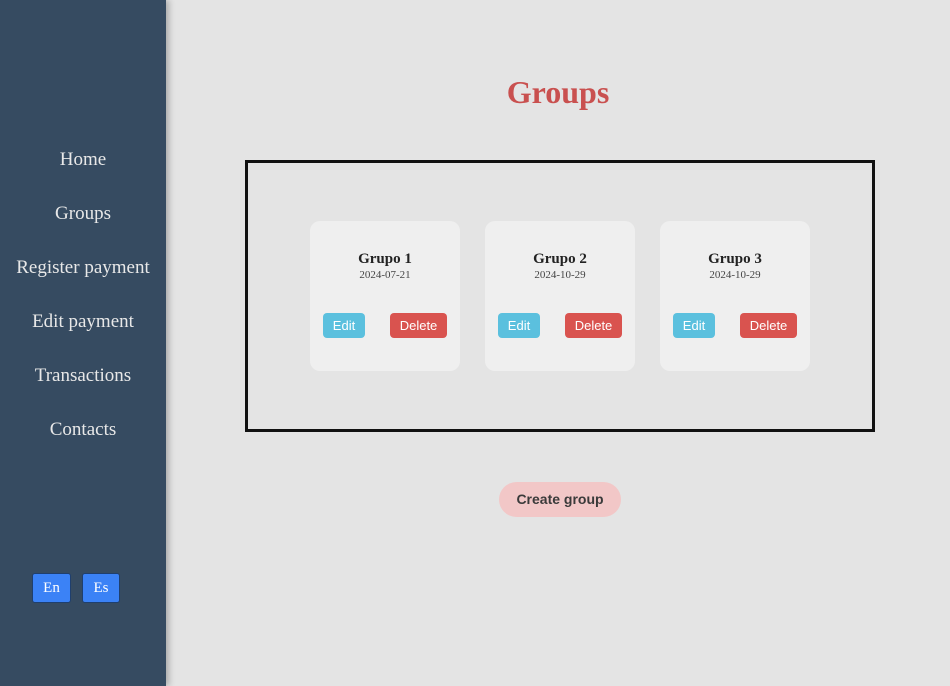 This screenshot has width=950, height=686. I want to click on sidebar-item-register-payment: Register payment, so click(83, 268).